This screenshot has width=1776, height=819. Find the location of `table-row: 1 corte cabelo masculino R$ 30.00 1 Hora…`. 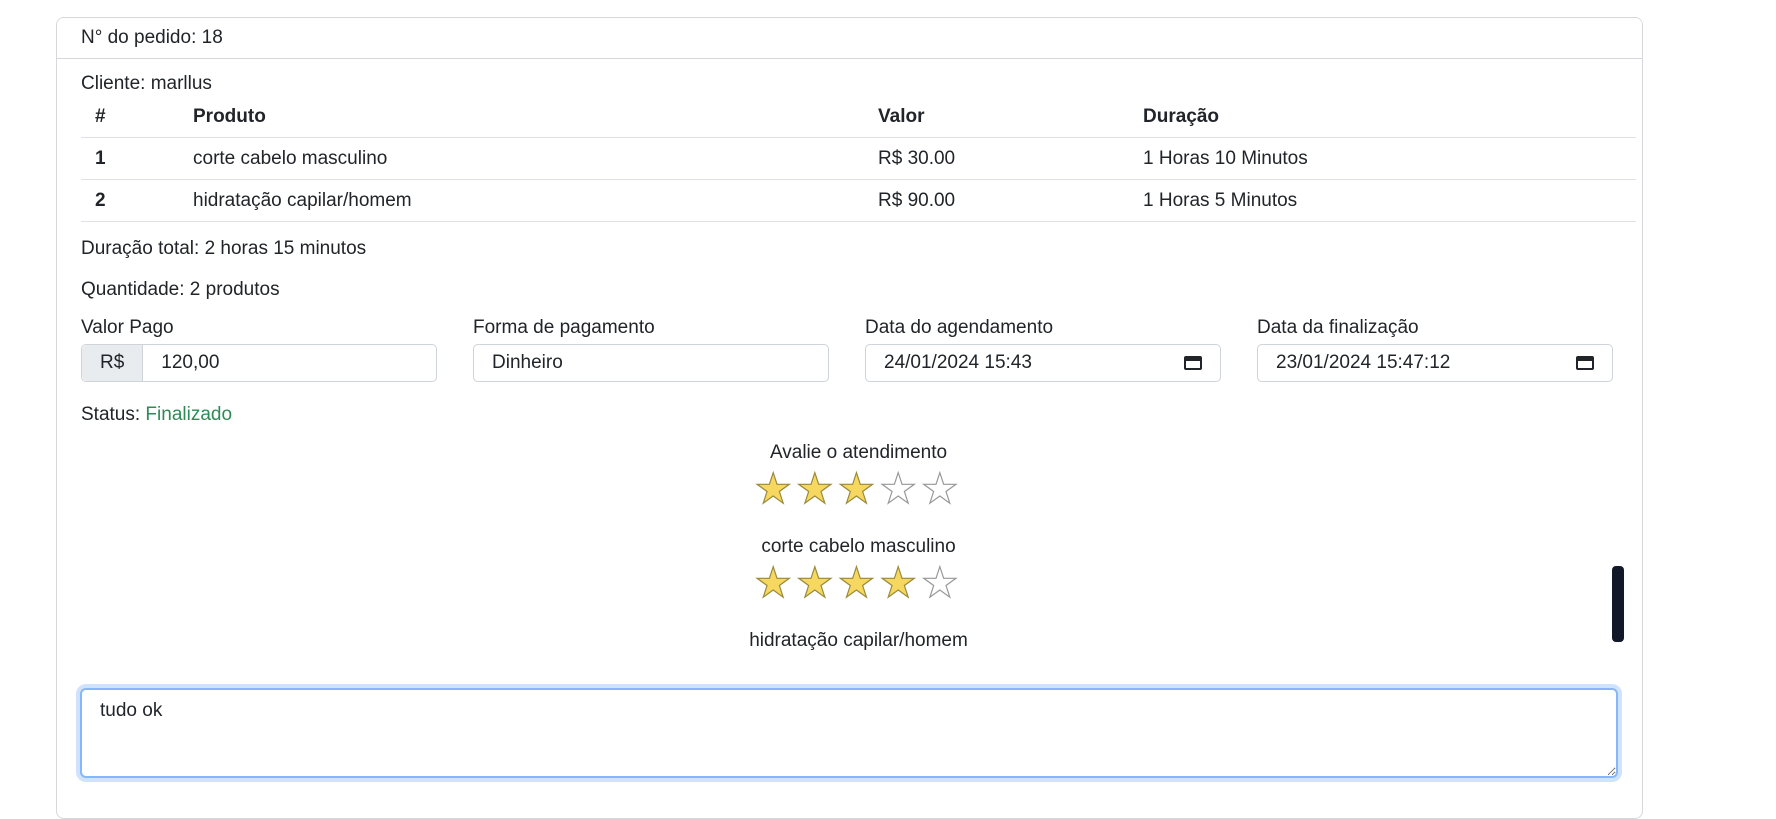

table-row: 1 corte cabelo masculino R$ 30.00 1 Hora… is located at coordinates (858, 158).